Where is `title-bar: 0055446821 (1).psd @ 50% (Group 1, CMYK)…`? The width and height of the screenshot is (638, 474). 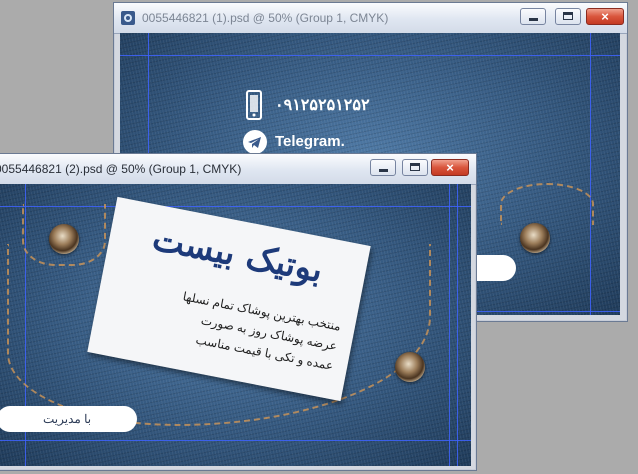 title-bar: 0055446821 (1).psd @ 50% (Group 1, CMYK)… is located at coordinates (370, 18).